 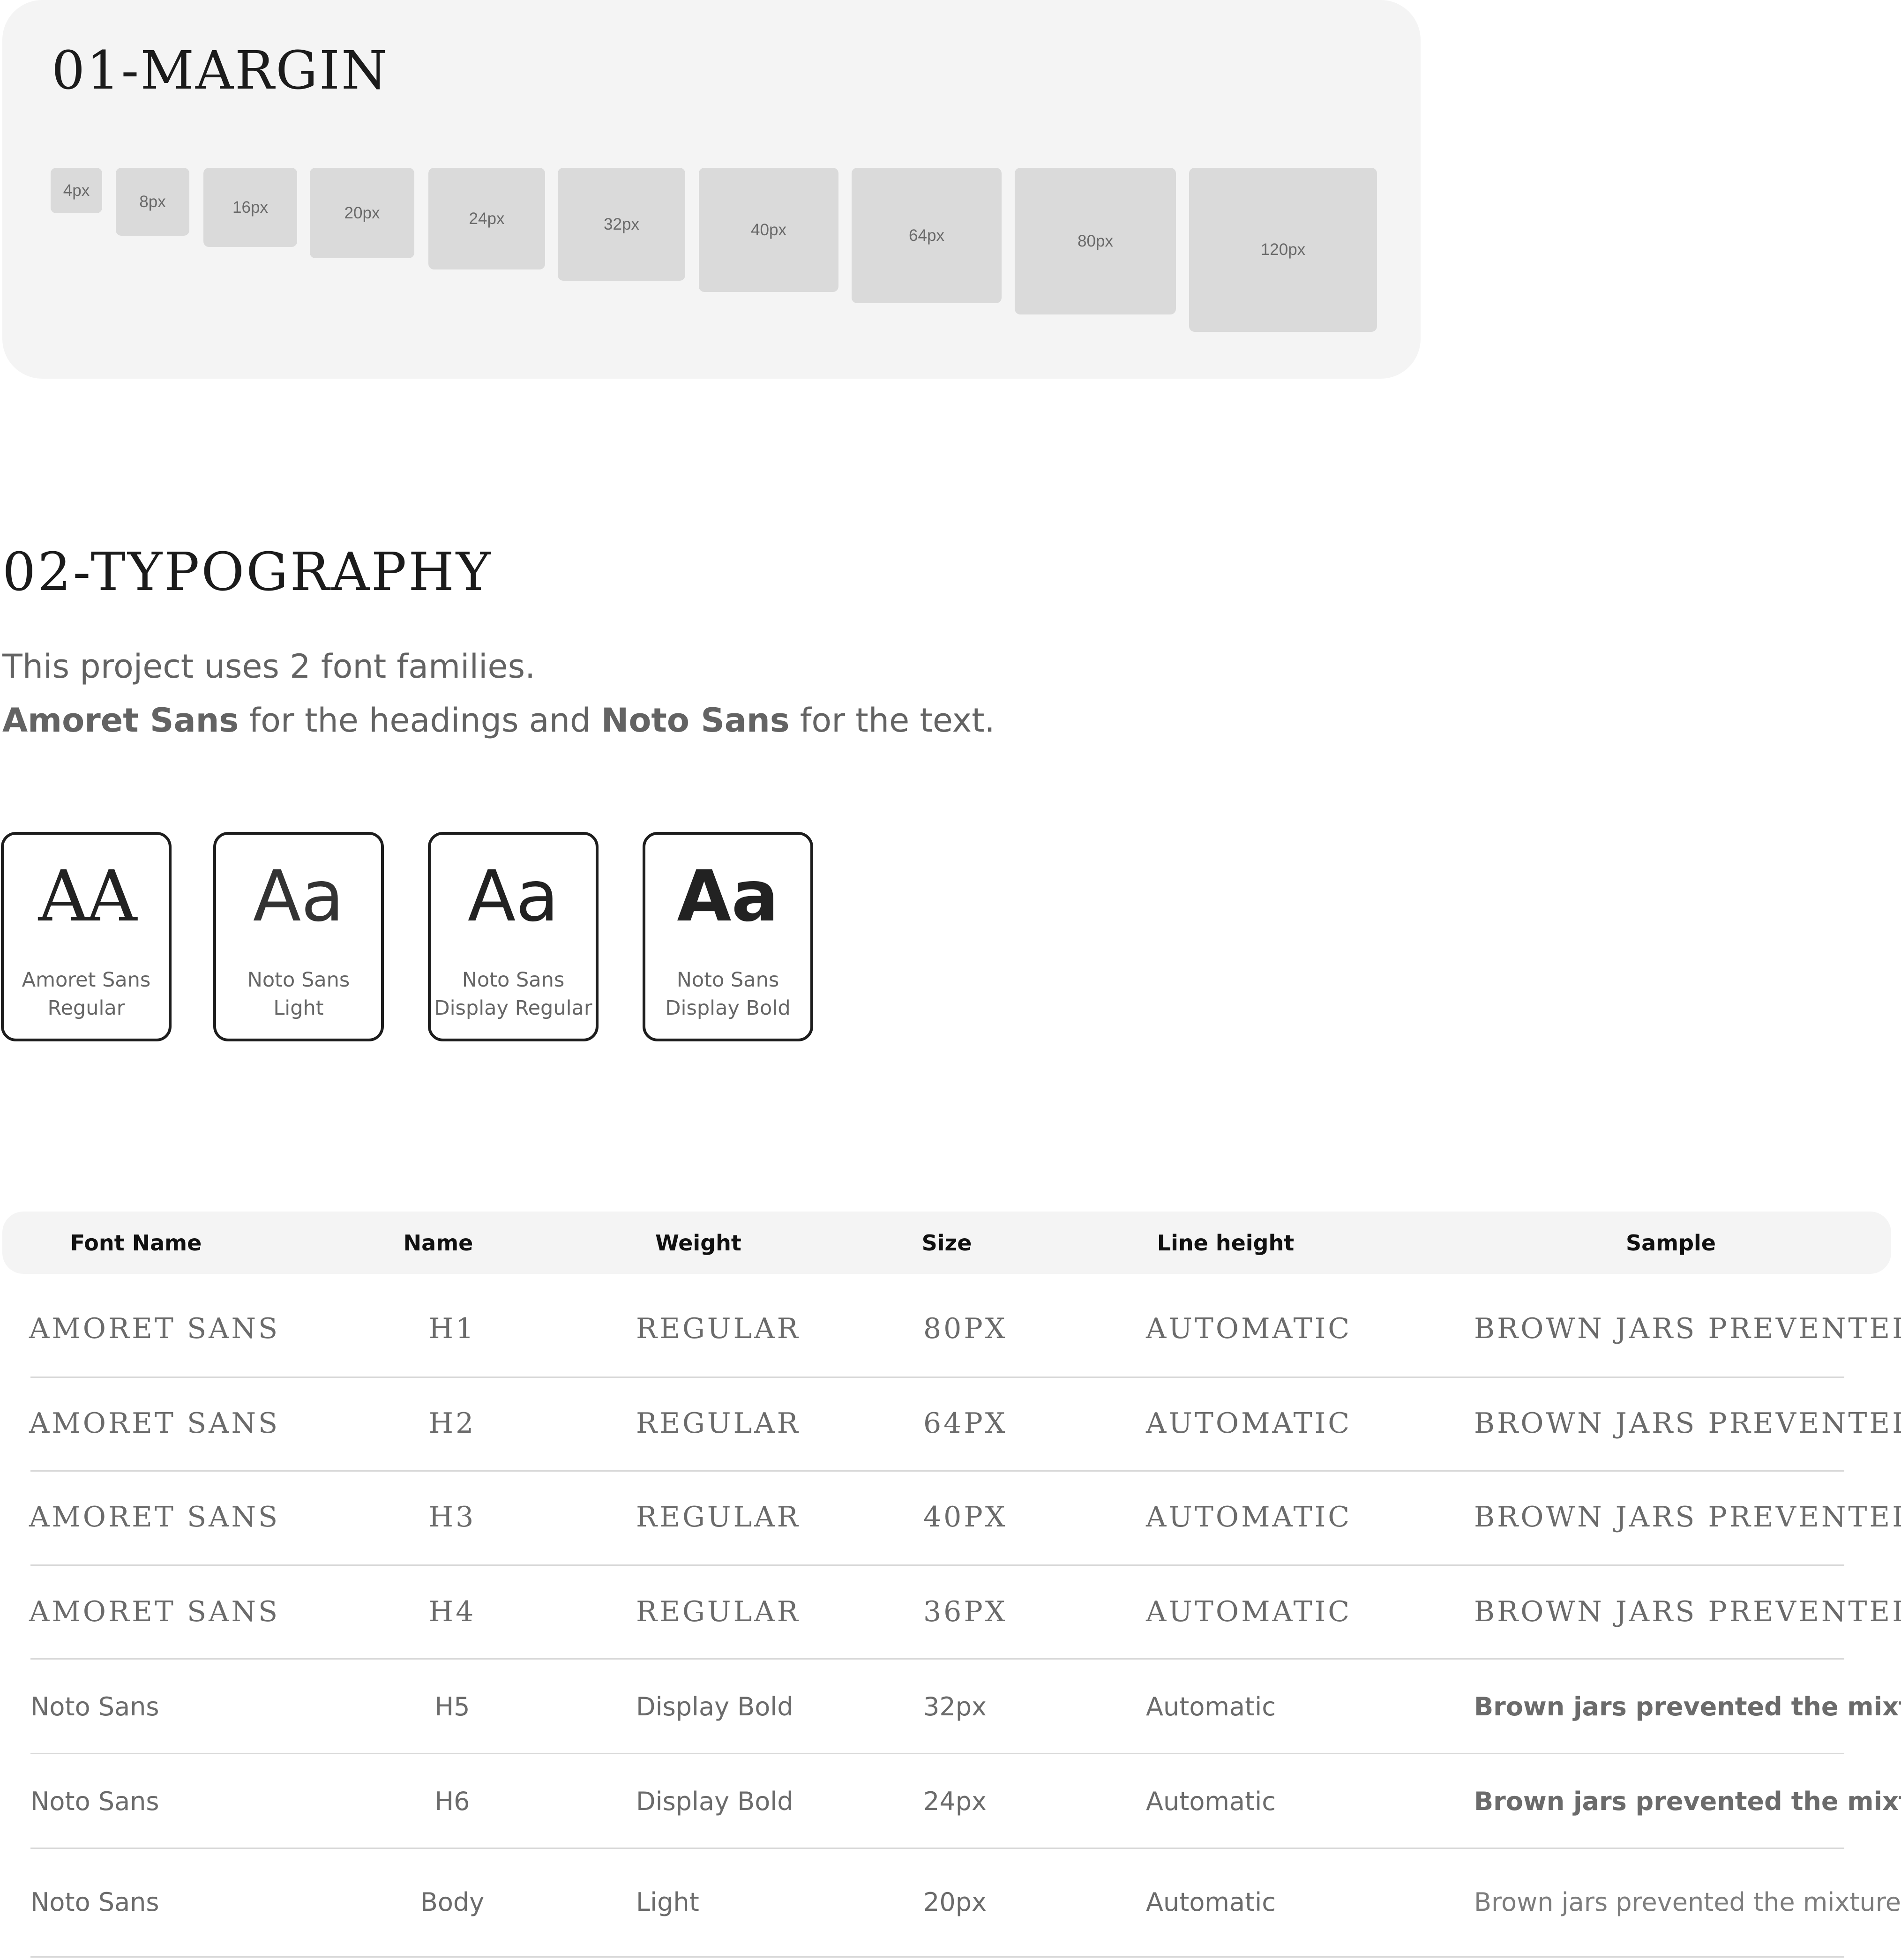 I want to click on margin-swatch-label: 24px, so click(x=487, y=218).